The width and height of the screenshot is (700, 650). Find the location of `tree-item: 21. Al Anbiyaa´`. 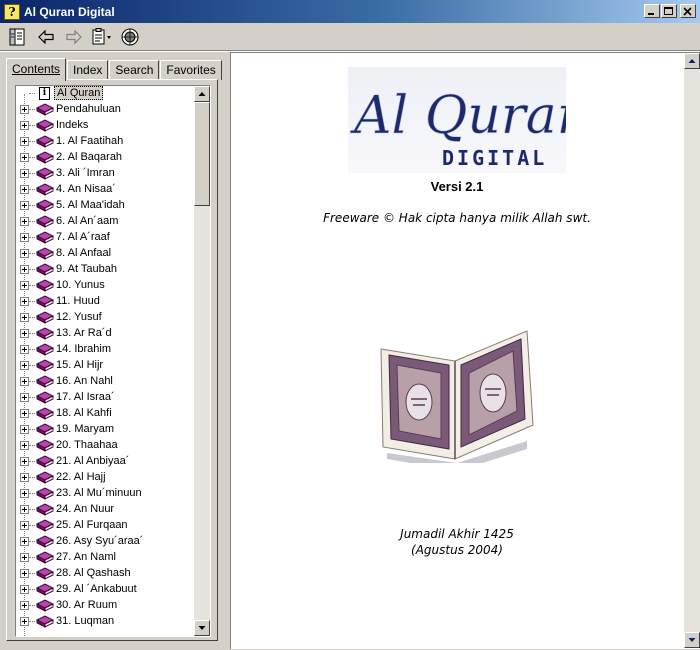

tree-item: 21. Al Anbiyaa´ is located at coordinates (105, 462).